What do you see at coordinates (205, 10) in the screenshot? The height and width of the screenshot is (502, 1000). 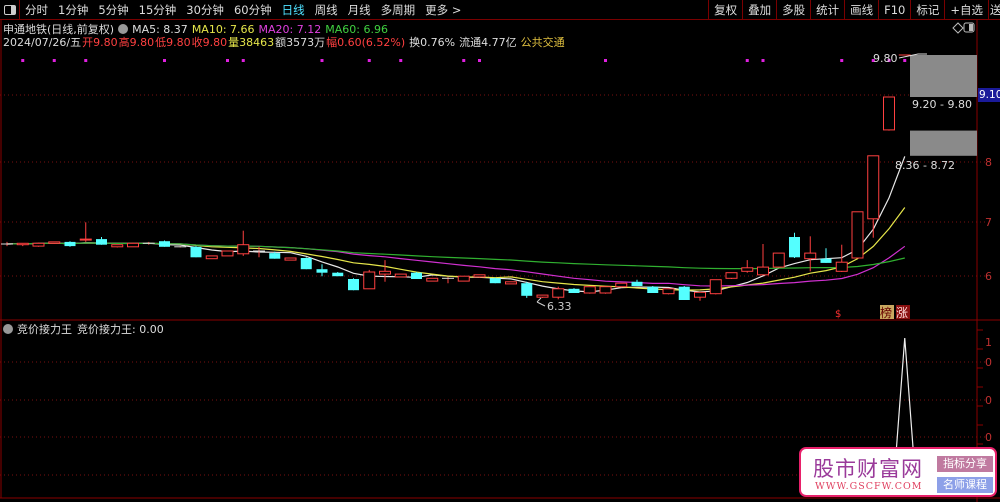 I see `tab-30min: 30分钟` at bounding box center [205, 10].